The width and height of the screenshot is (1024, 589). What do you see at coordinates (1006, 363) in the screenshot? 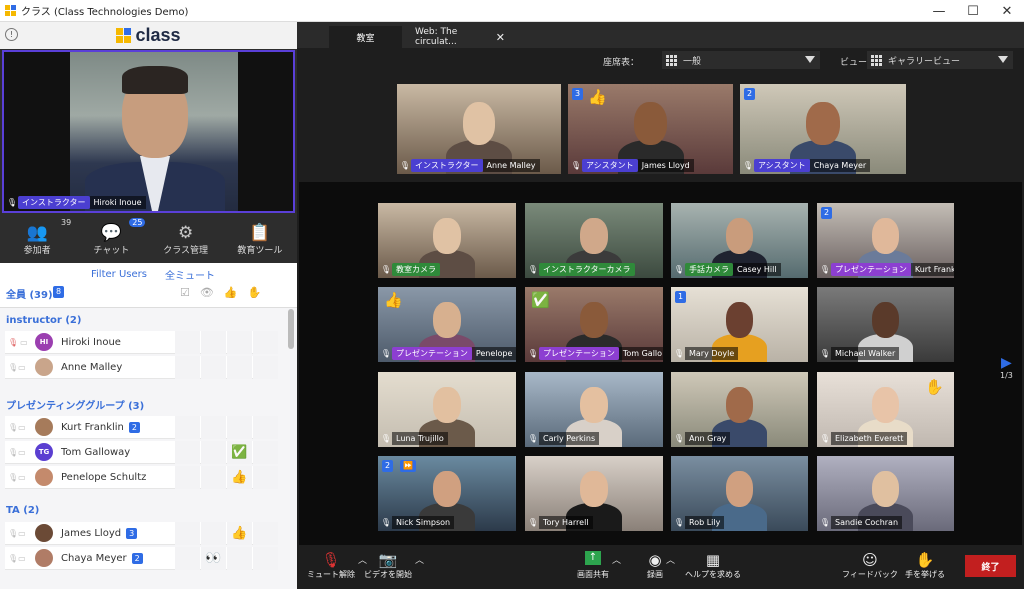
I see `next-page-icon: ▶` at bounding box center [1006, 363].